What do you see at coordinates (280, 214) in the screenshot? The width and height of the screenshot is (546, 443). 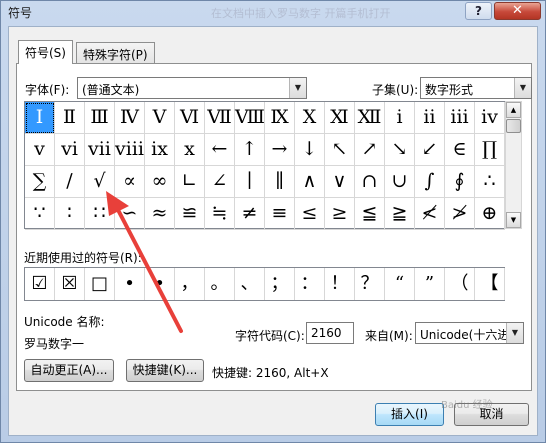 I see `symbol-cell: ≡` at bounding box center [280, 214].